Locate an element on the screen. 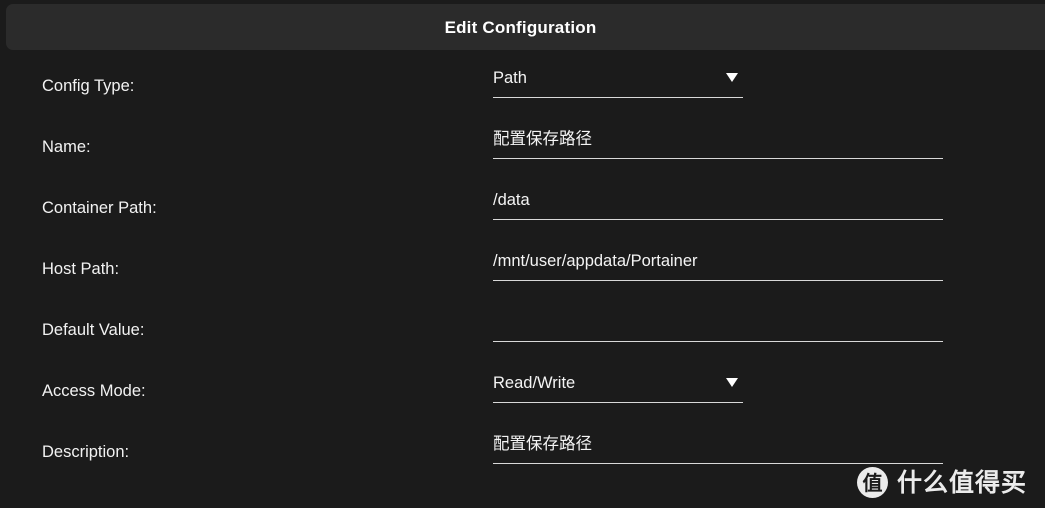 The image size is (1045, 508). form-row-host-path: Host Path: /mnt/user/appdata/Portainer is located at coordinates (522, 263).